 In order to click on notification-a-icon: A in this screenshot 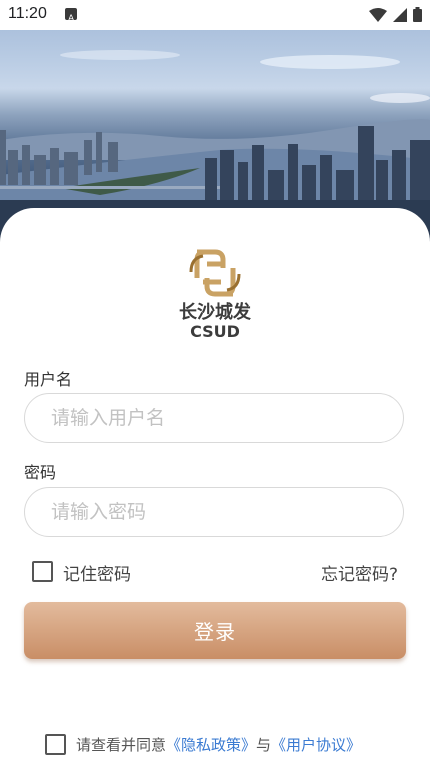, I will do `click(71, 16)`.